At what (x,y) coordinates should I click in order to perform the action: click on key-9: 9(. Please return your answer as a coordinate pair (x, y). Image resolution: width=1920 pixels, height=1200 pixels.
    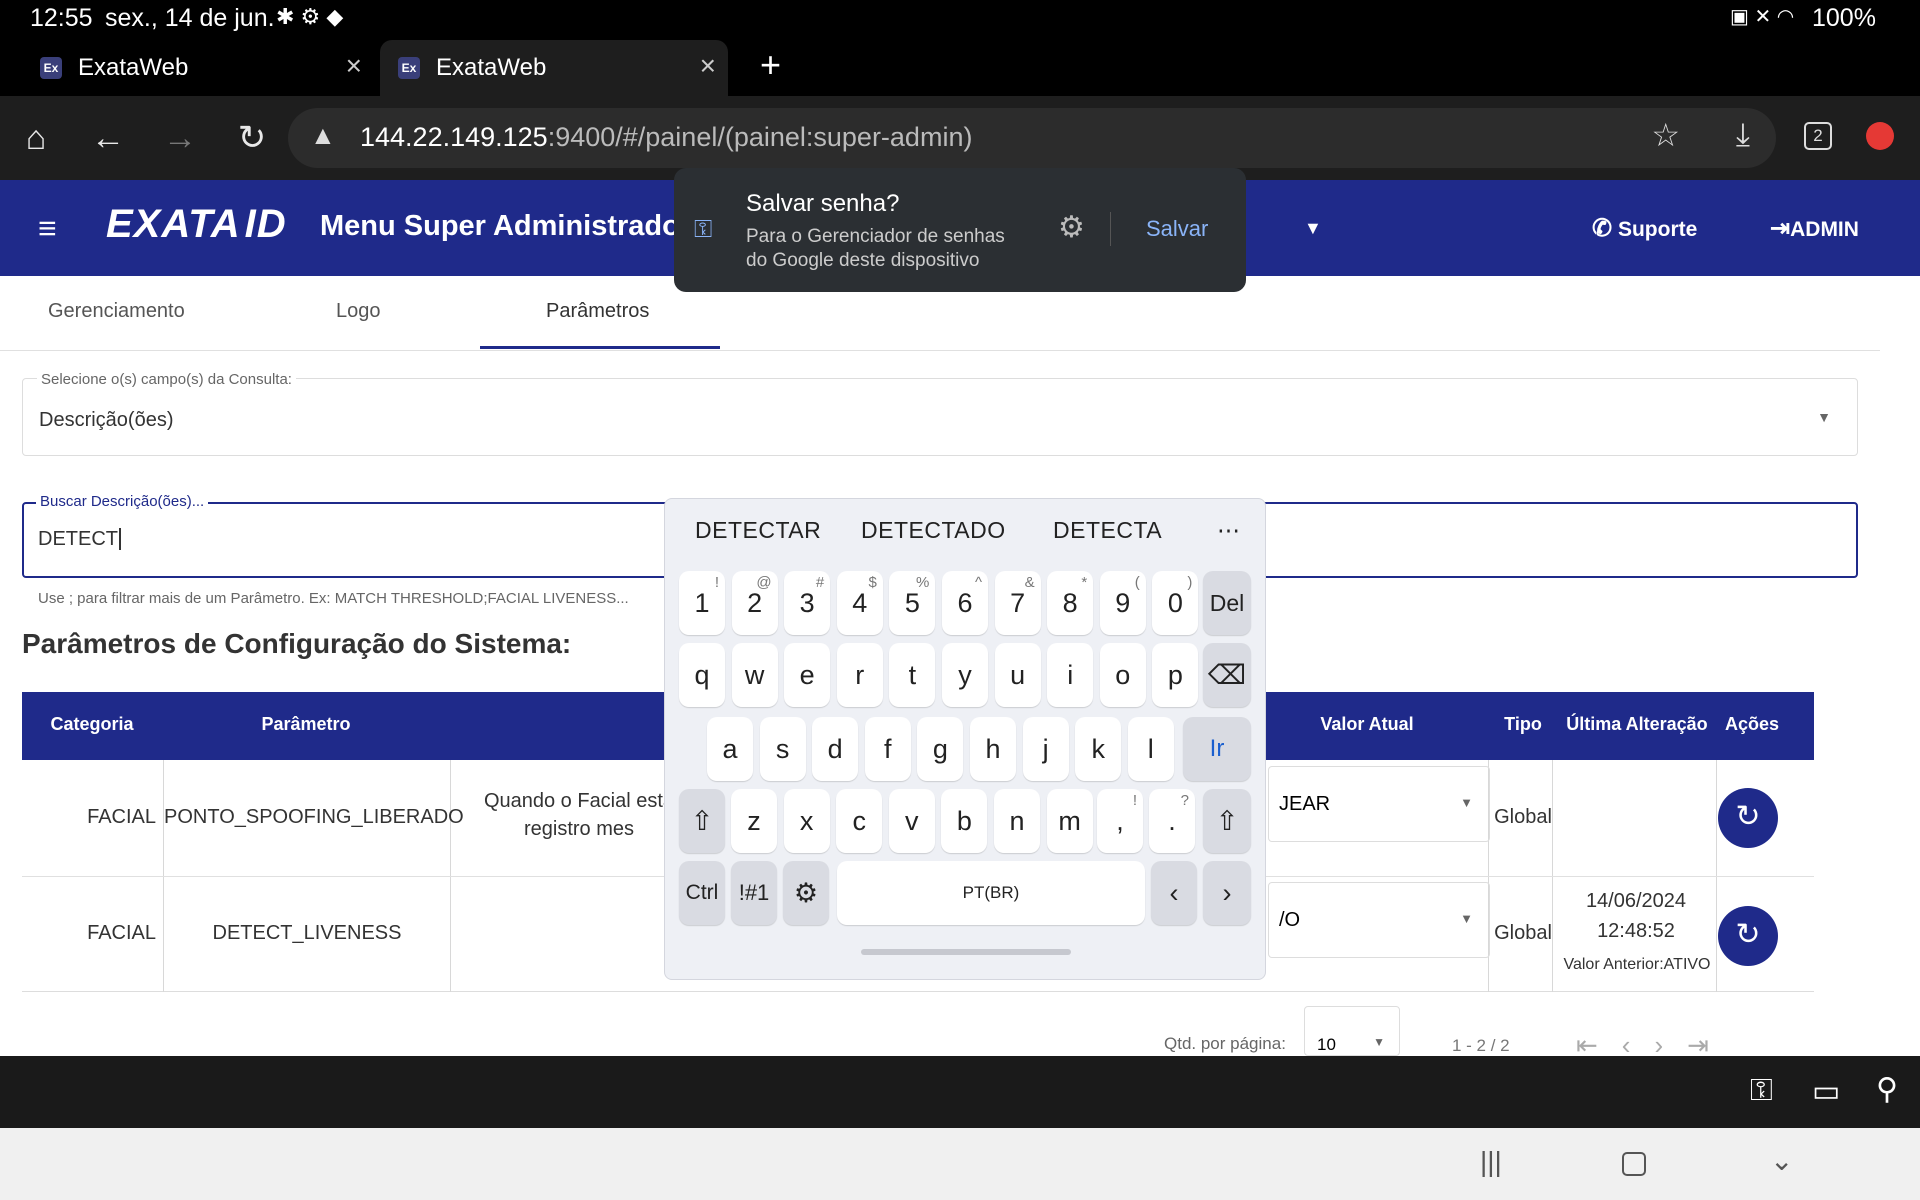
    Looking at the image, I should click on (1122, 603).